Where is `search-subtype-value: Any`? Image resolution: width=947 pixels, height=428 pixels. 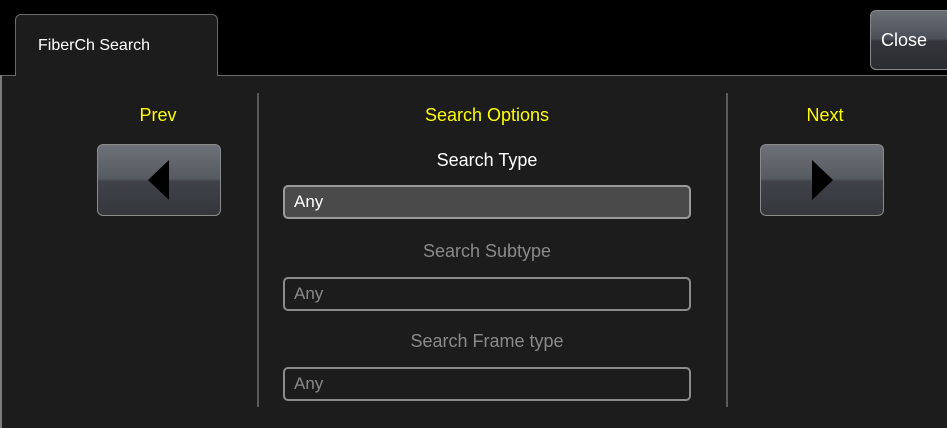
search-subtype-value: Any is located at coordinates (309, 293).